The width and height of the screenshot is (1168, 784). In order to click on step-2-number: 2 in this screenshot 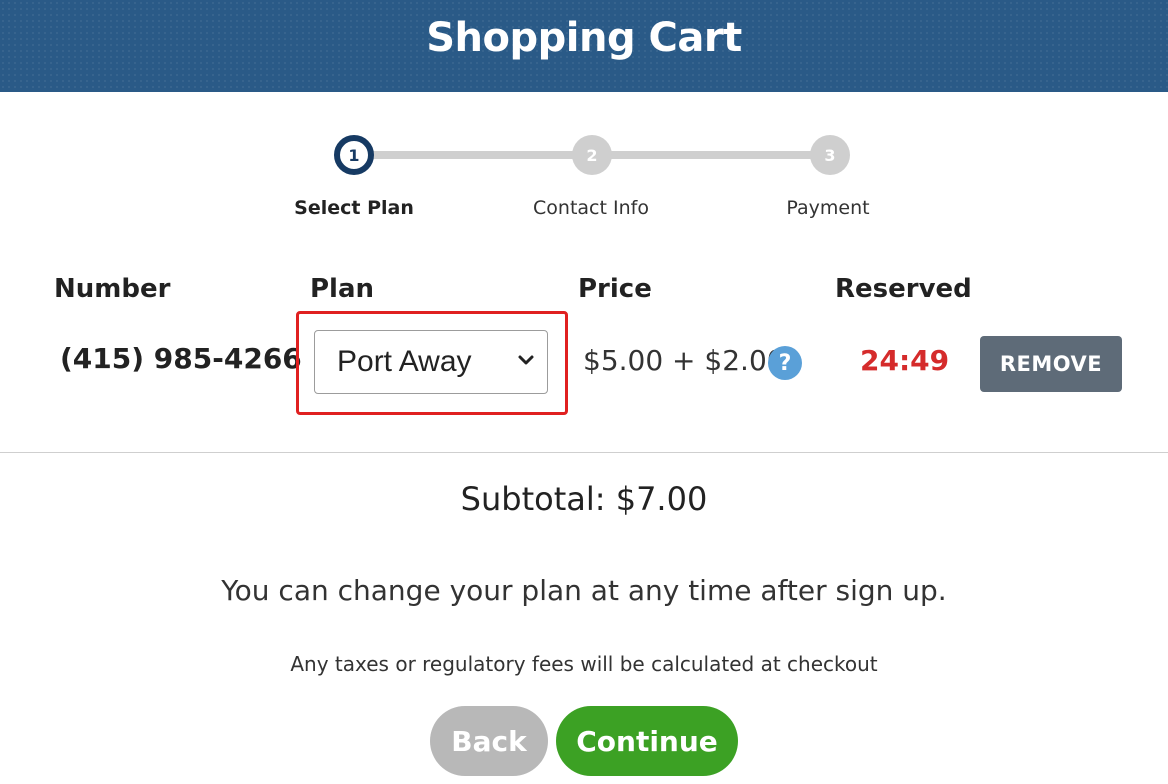, I will do `click(592, 155)`.